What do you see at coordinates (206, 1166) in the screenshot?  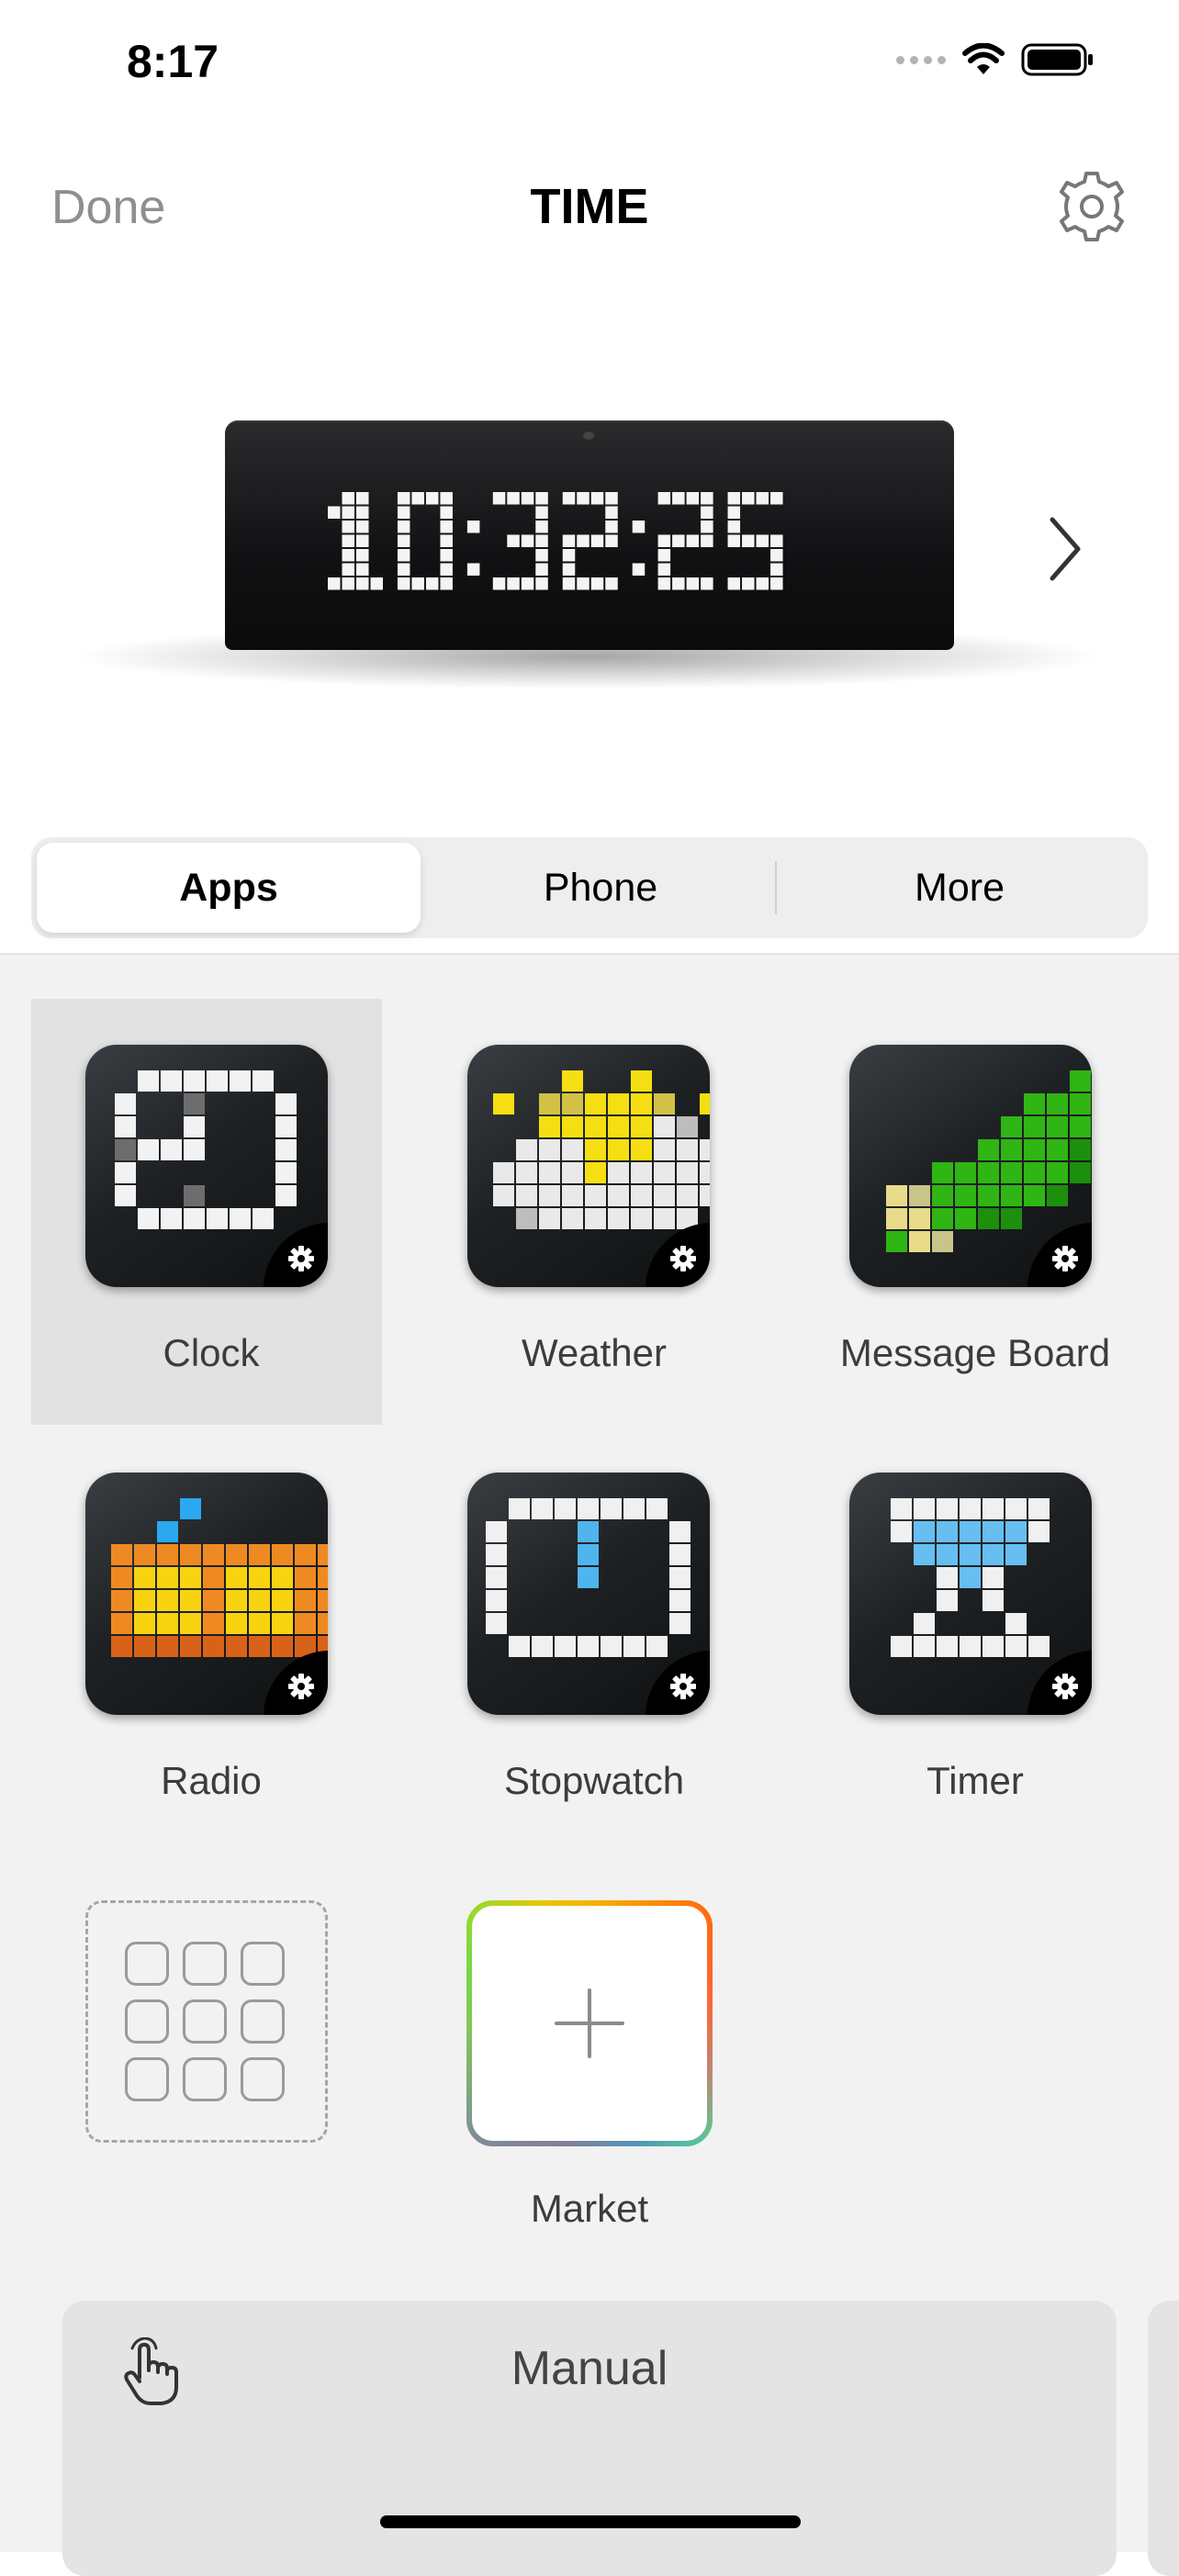 I see `clock-app-tile` at bounding box center [206, 1166].